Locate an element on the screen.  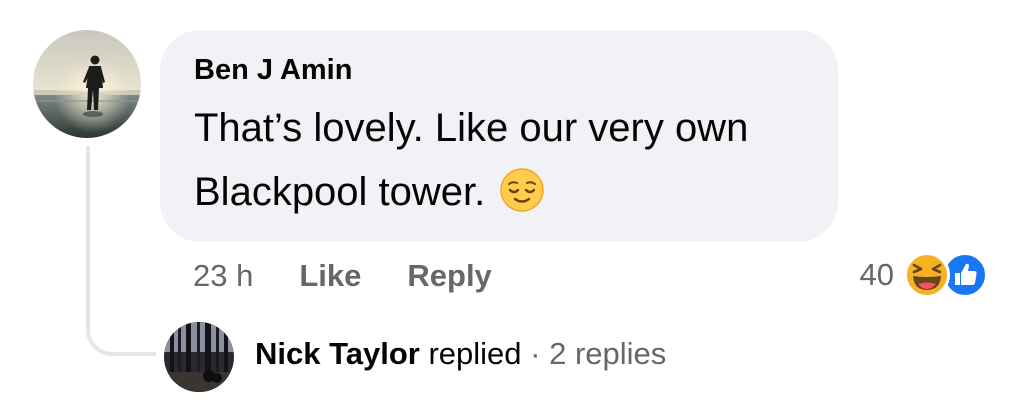
comment-author: Ben J Amin is located at coordinates (273, 70).